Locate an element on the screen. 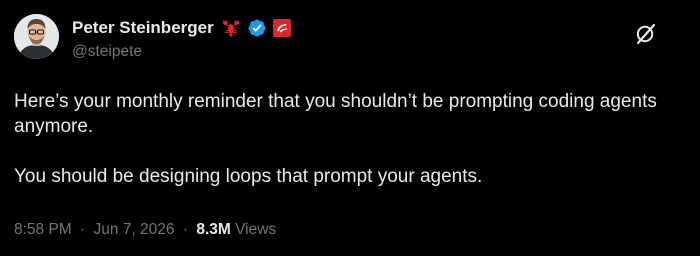 The height and width of the screenshot is (256, 700). grok-icon is located at coordinates (646, 34).